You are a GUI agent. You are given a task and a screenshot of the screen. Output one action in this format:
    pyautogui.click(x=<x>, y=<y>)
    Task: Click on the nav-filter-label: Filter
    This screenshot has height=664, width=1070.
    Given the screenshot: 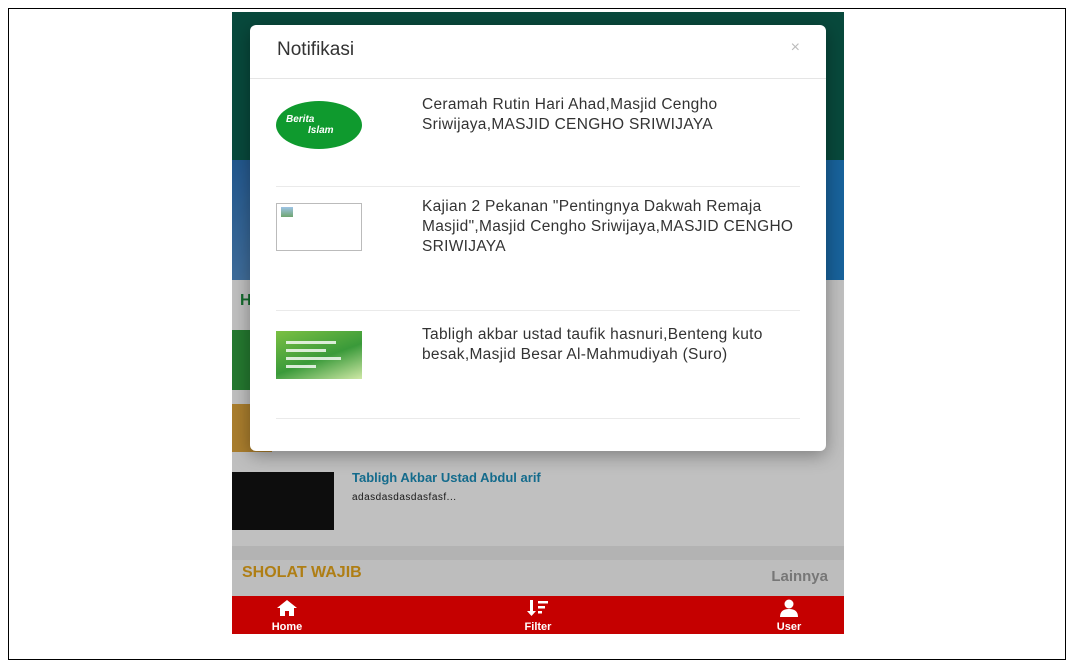 What is the action you would take?
    pyautogui.click(x=538, y=627)
    